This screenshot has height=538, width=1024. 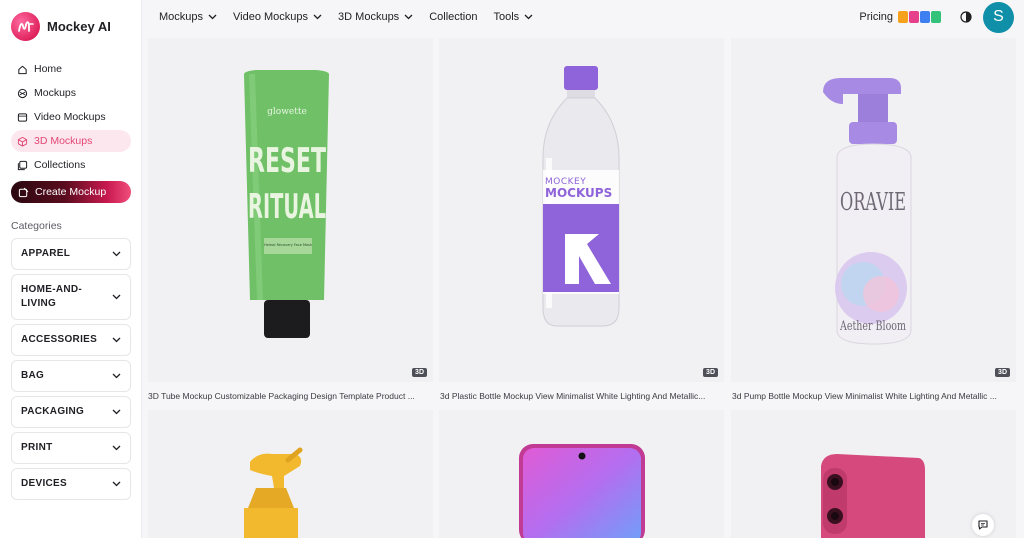 I want to click on category-label: ACCESSORIES, so click(x=59, y=339).